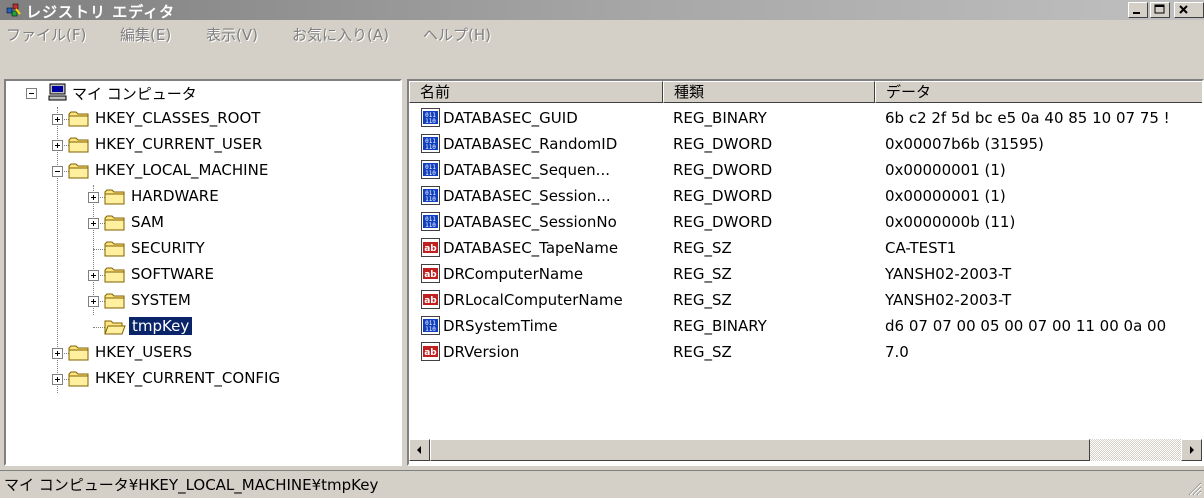 This screenshot has height=498, width=1204. Describe the element at coordinates (160, 326) in the screenshot. I see `tree-label: tmpKey` at that location.